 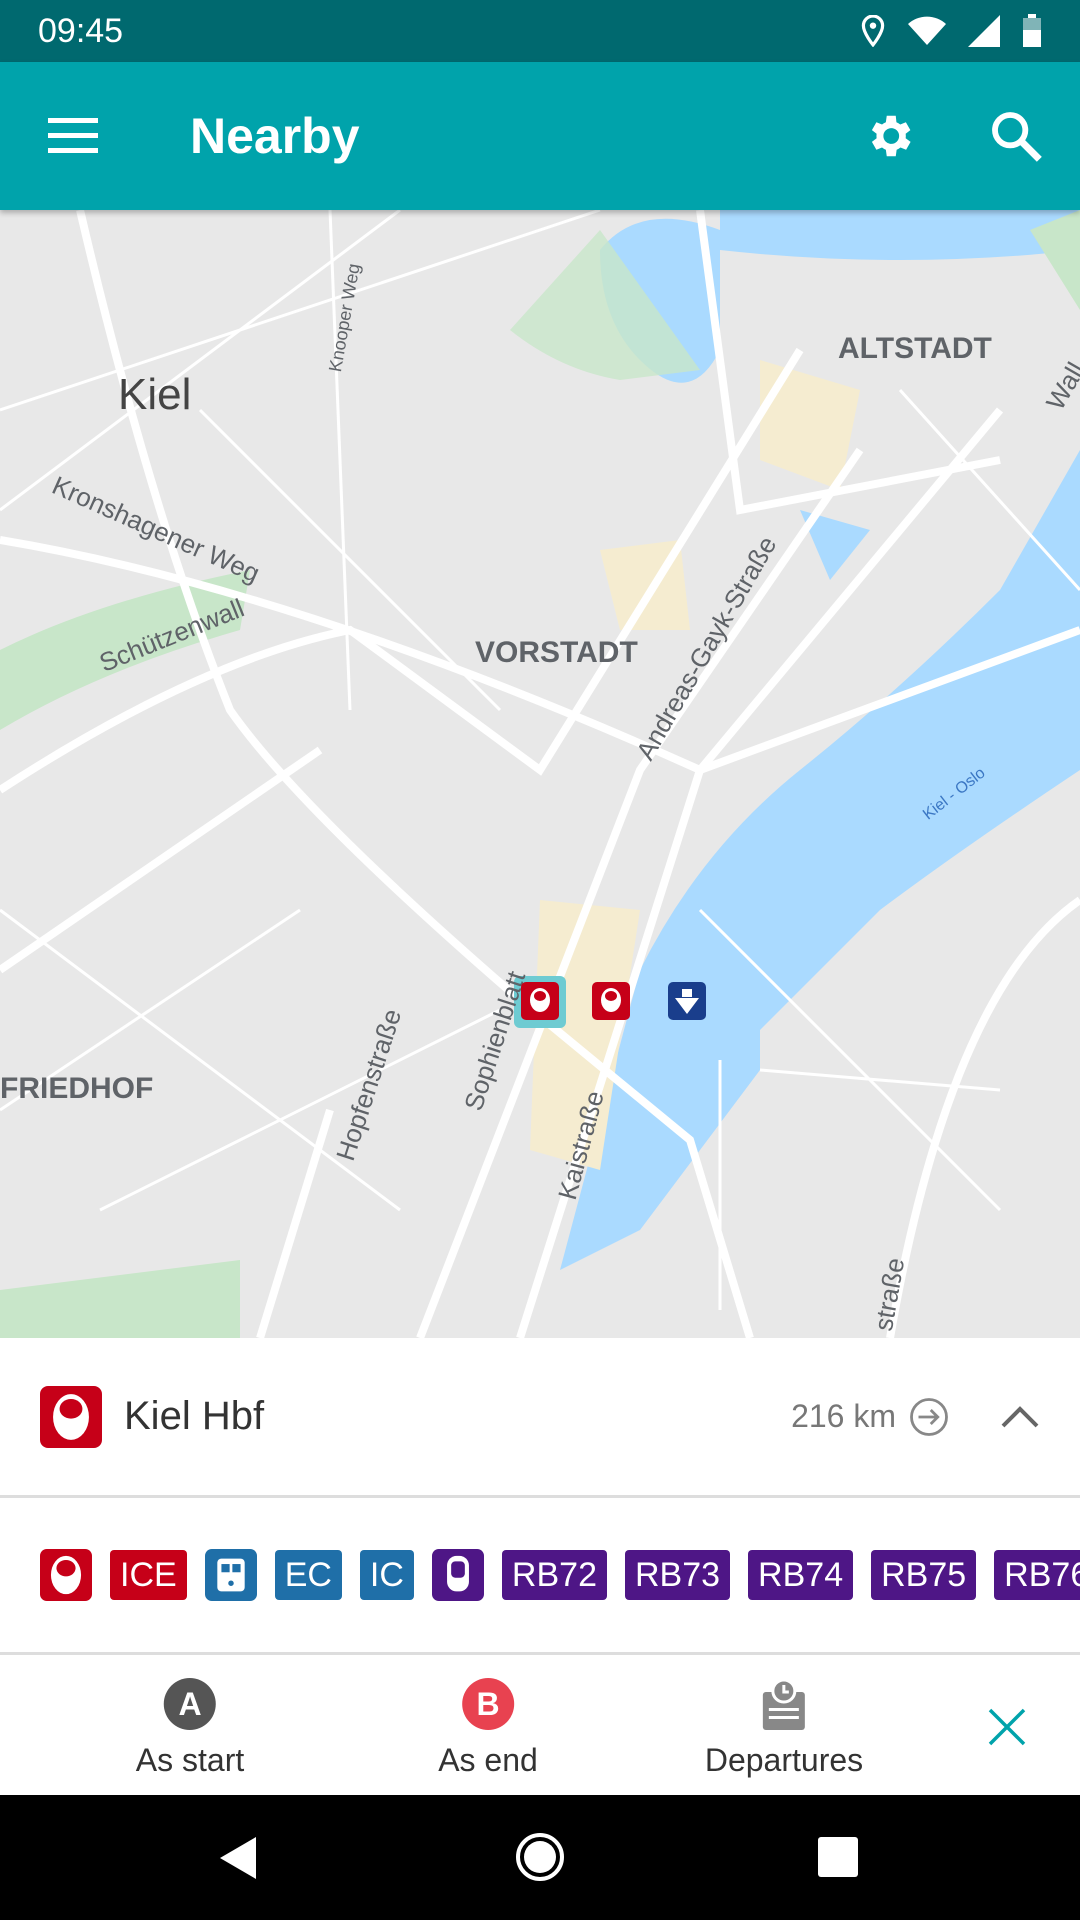 I want to click on direction-icon, so click(x=929, y=1417).